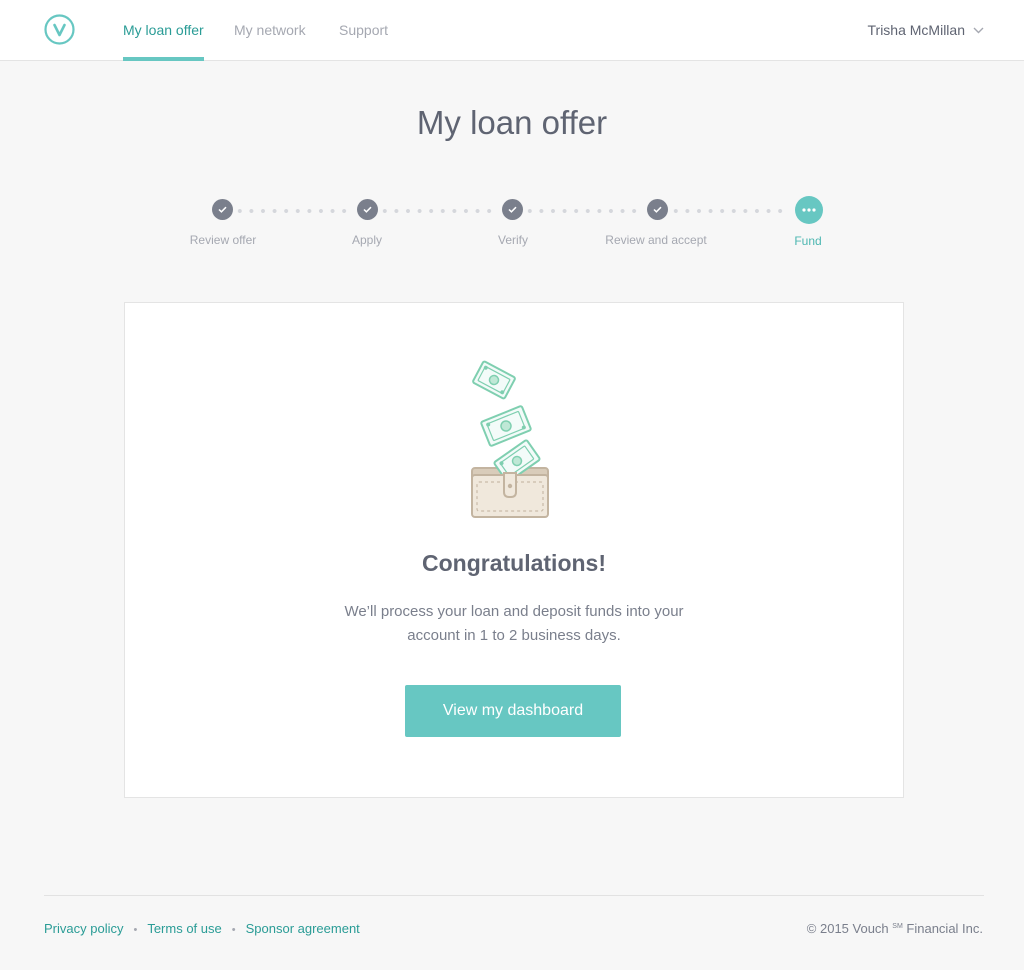 Image resolution: width=1024 pixels, height=970 pixels. I want to click on confirmation-message-line: account in 1 to 2 business days., so click(514, 635).